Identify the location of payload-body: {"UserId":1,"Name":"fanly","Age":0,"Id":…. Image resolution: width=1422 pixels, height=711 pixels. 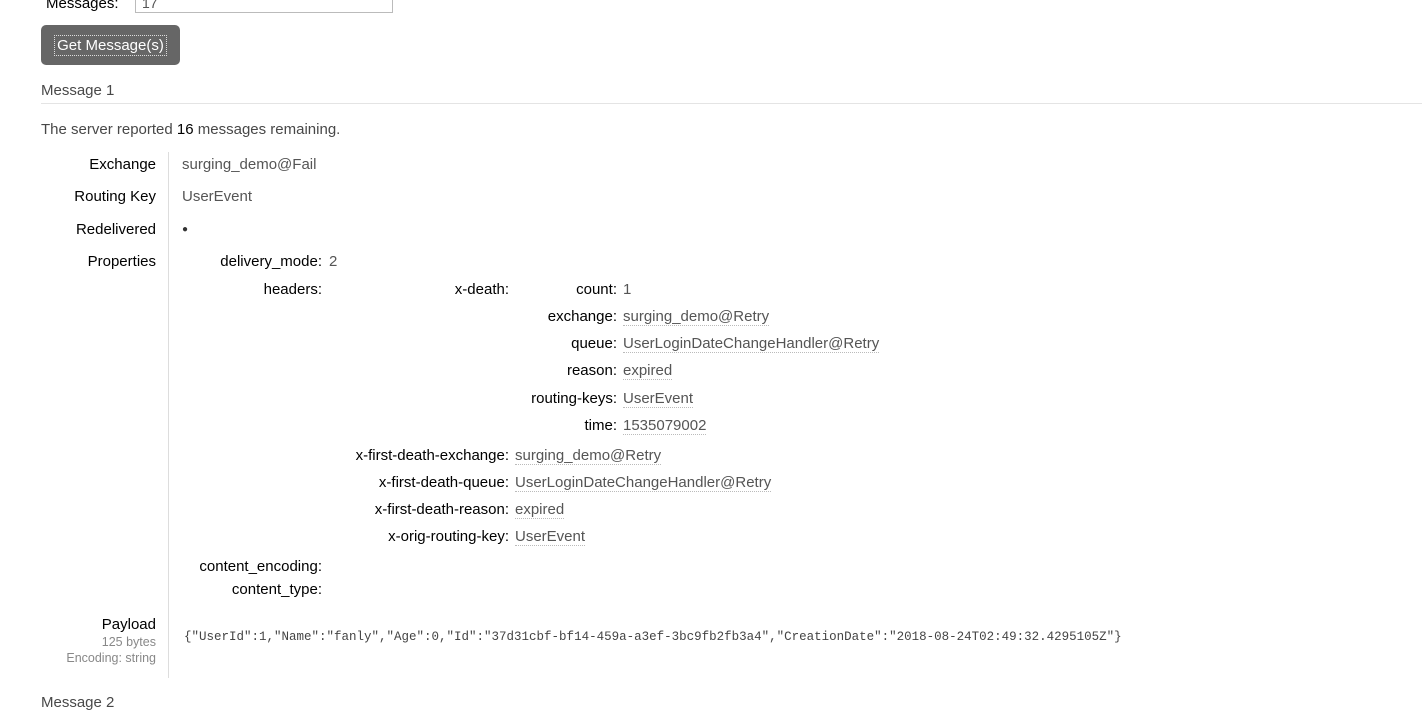
(653, 637).